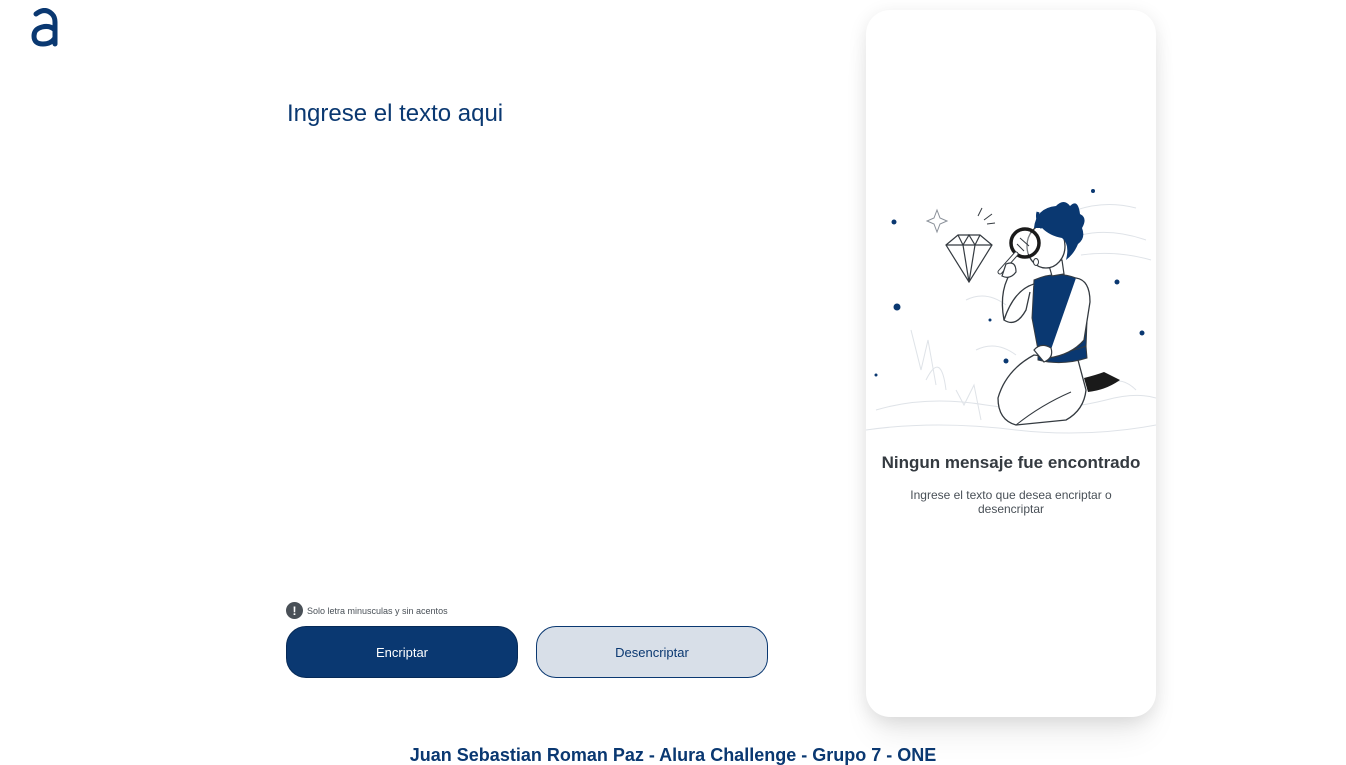 The image size is (1346, 765). What do you see at coordinates (402, 652) in the screenshot?
I see `encrypt-button: Encriptar` at bounding box center [402, 652].